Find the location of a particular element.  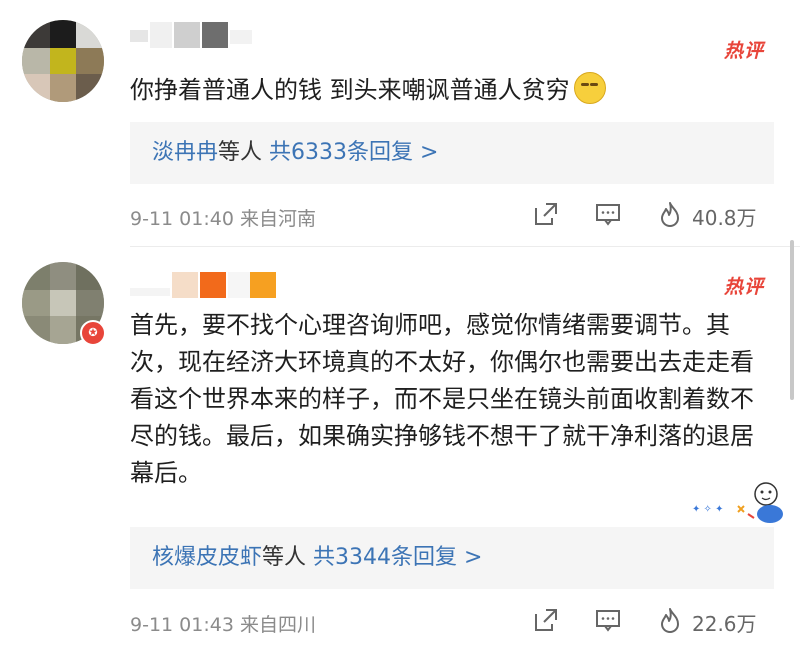

comment-text-wrap: 你挣着普通人的钱 到头来嘲讽普通人贫穷 is located at coordinates (450, 90).